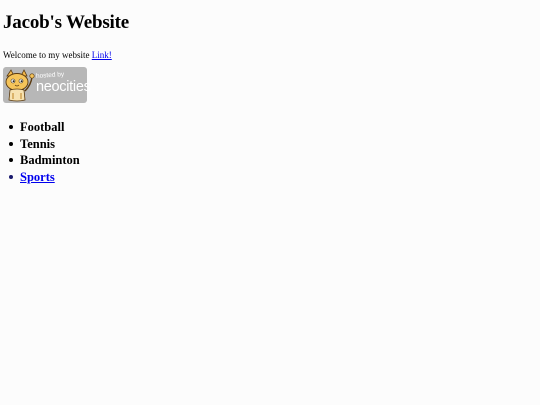  What do you see at coordinates (274, 127) in the screenshot?
I see `list-item-football: Football` at bounding box center [274, 127].